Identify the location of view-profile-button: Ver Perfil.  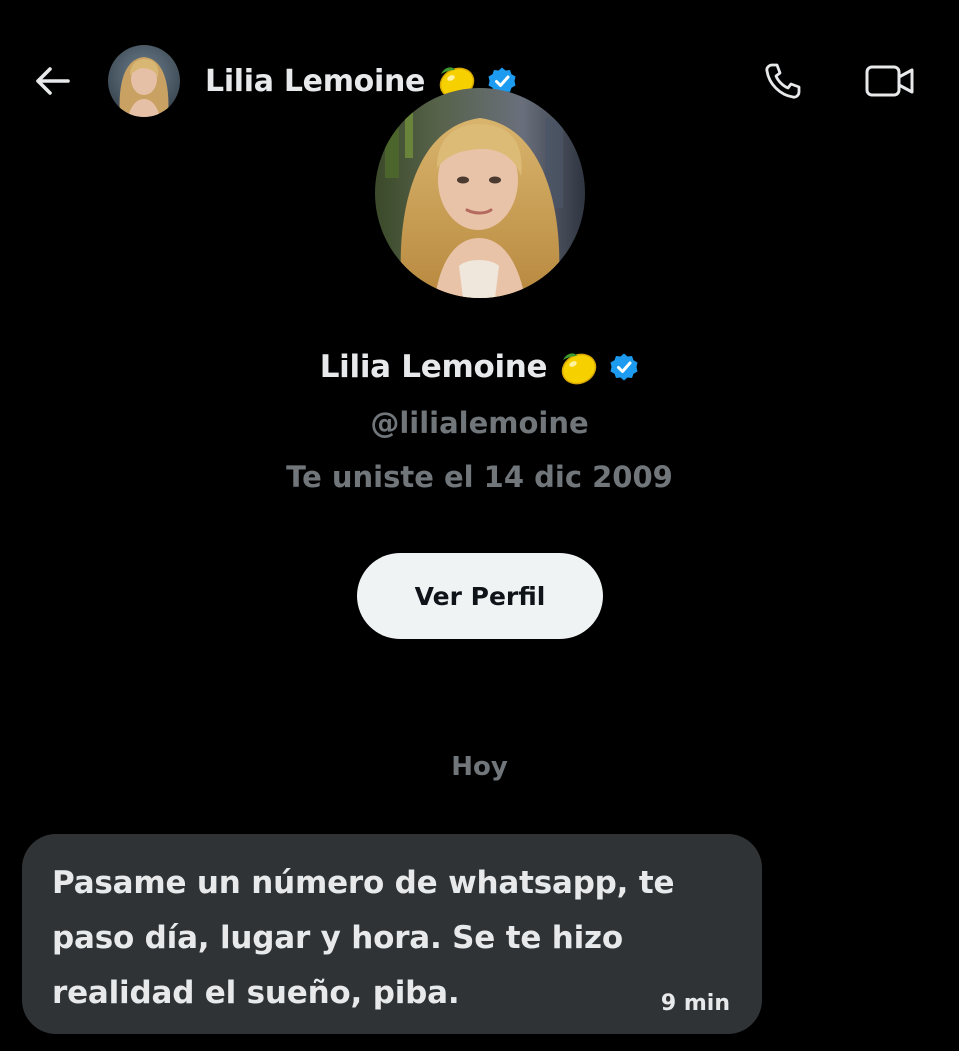
(480, 596).